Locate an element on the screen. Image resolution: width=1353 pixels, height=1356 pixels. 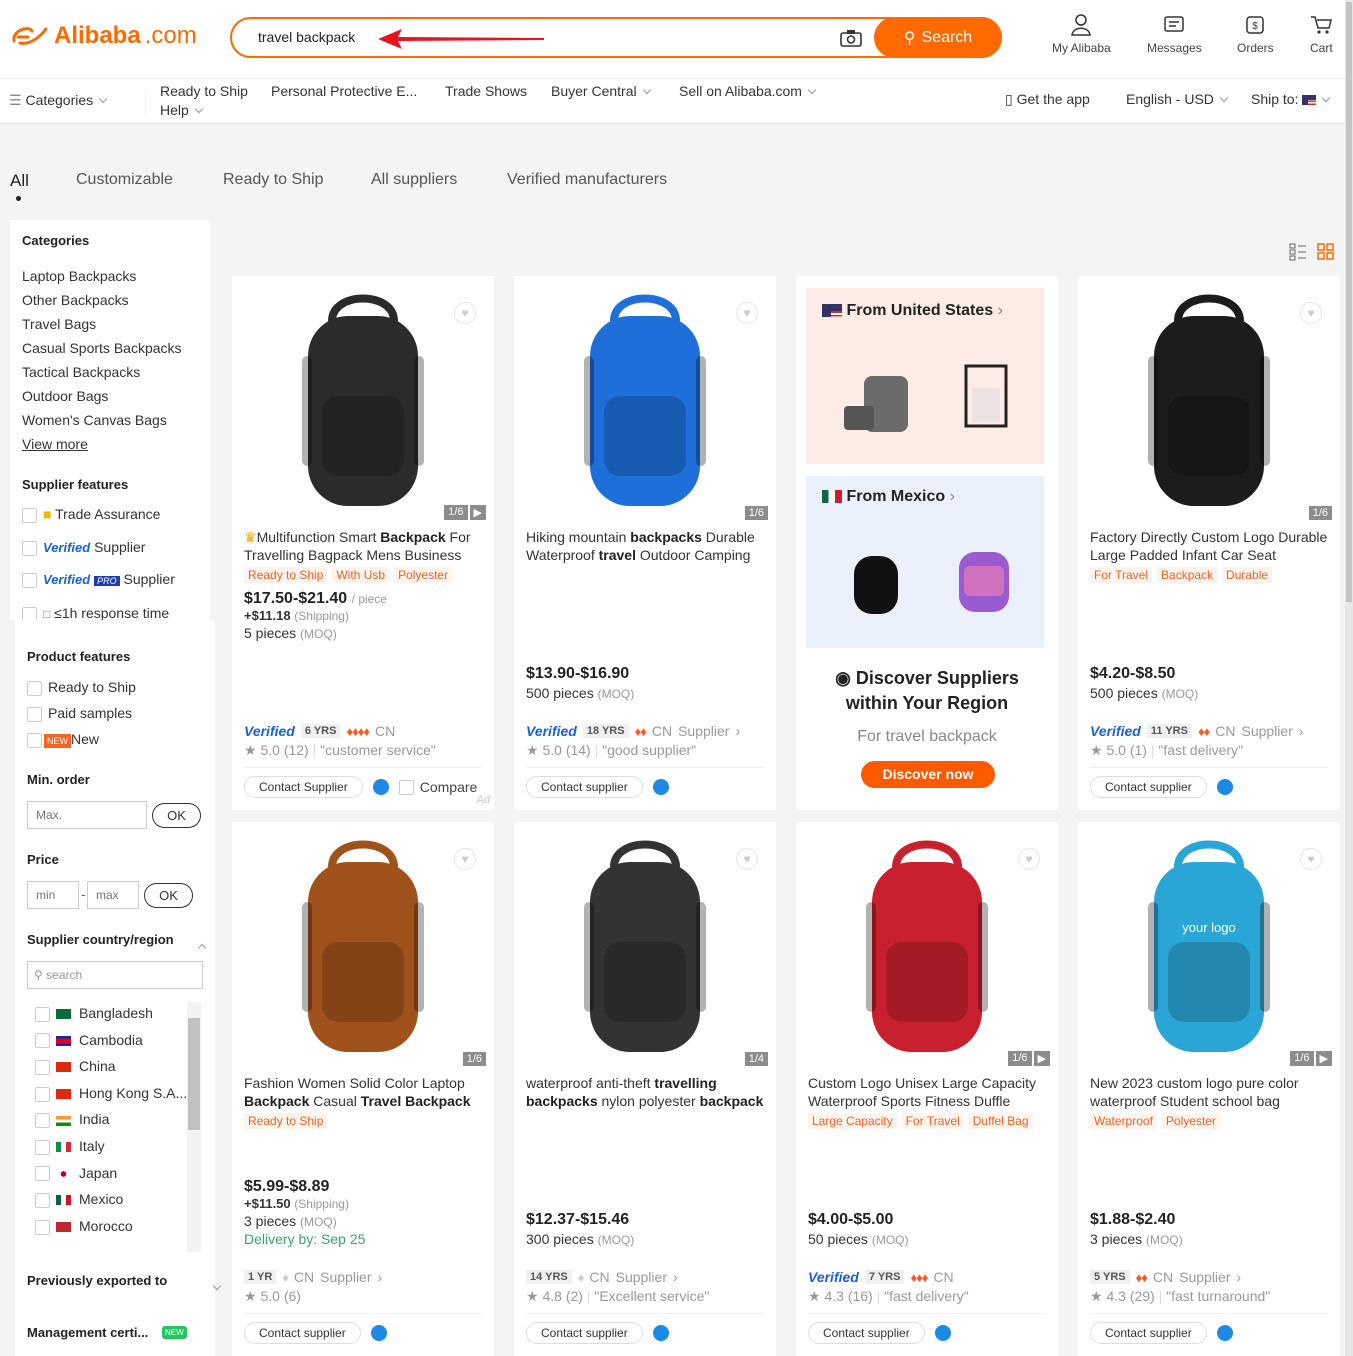
alibaba-logo: Alibaba .com is located at coordinates (103, 36).